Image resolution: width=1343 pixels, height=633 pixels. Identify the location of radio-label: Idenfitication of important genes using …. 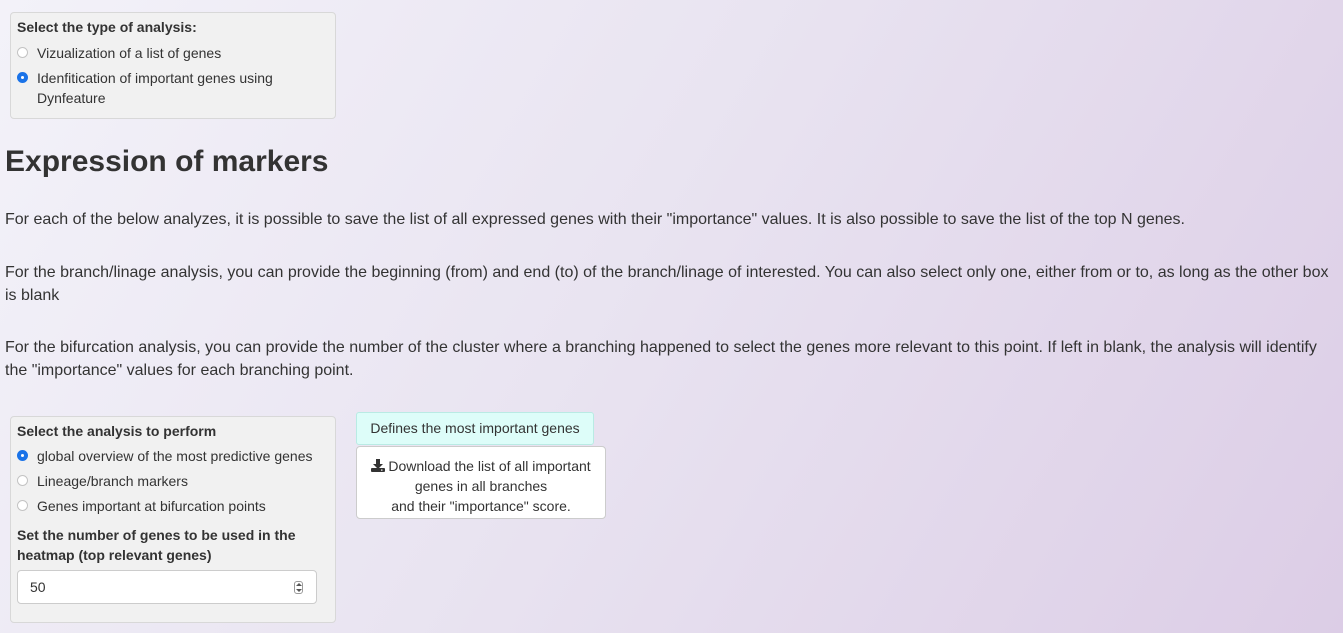
(155, 88).